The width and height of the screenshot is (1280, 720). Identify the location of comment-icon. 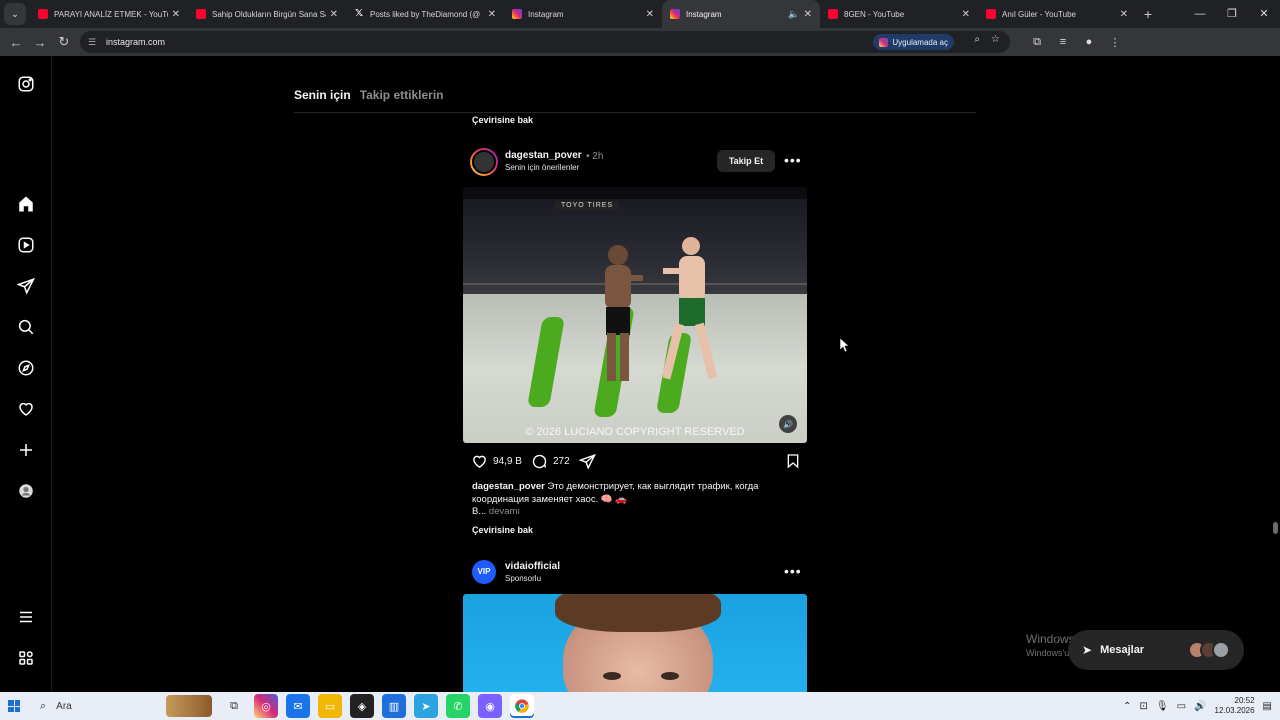
(539, 461).